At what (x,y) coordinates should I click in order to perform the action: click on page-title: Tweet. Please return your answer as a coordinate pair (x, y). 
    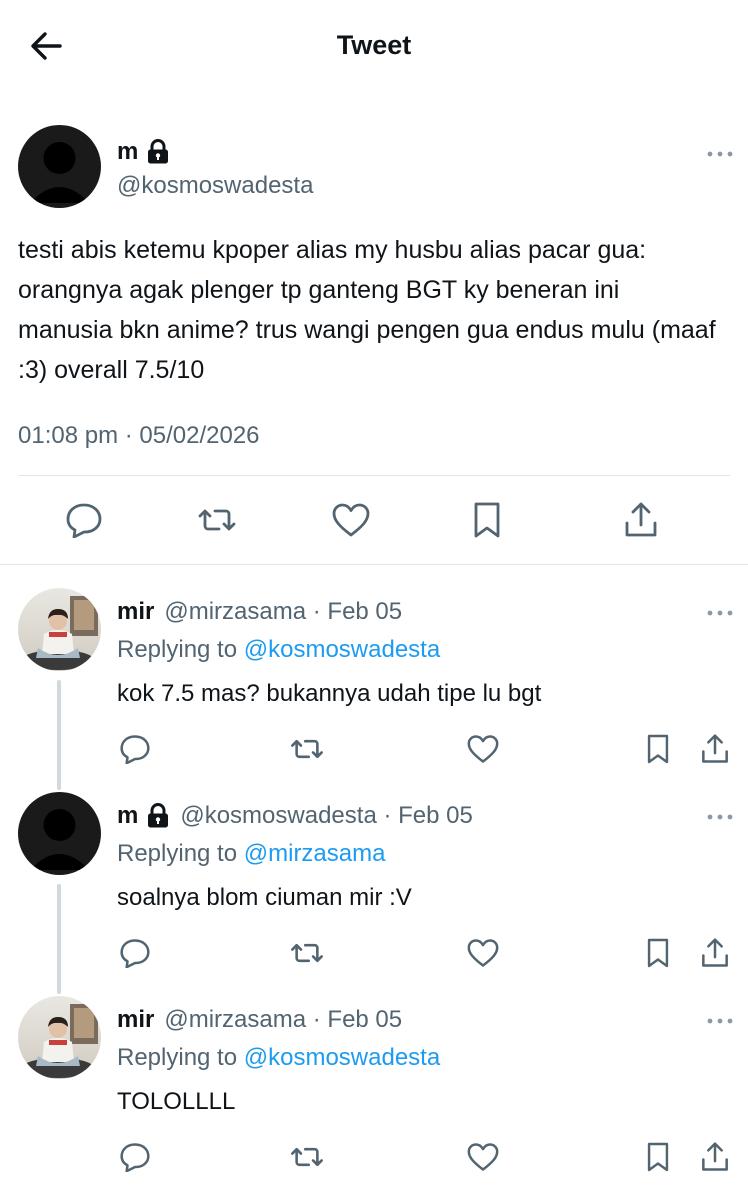
    Looking at the image, I should click on (374, 45).